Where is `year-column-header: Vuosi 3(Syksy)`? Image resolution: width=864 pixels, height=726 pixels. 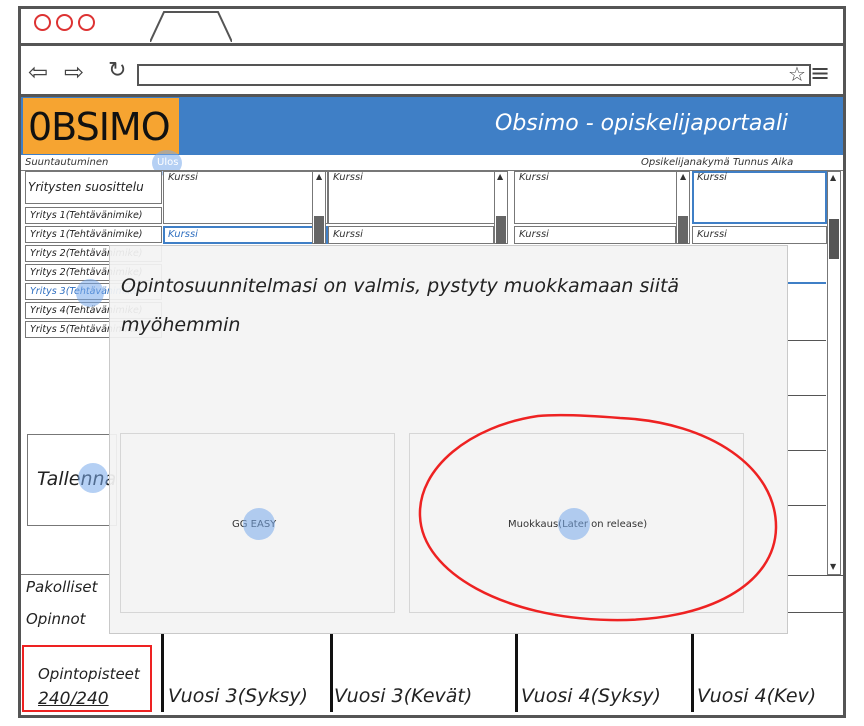 year-column-header: Vuosi 3(Syksy) is located at coordinates (238, 696).